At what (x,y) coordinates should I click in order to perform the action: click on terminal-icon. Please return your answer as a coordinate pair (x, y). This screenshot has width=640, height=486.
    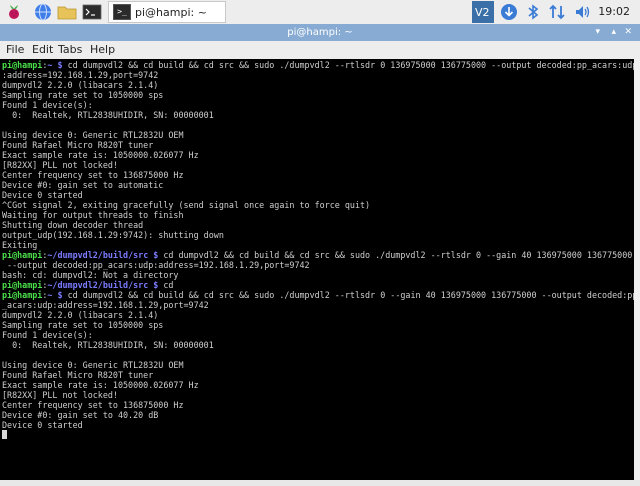
    Looking at the image, I should click on (92, 12).